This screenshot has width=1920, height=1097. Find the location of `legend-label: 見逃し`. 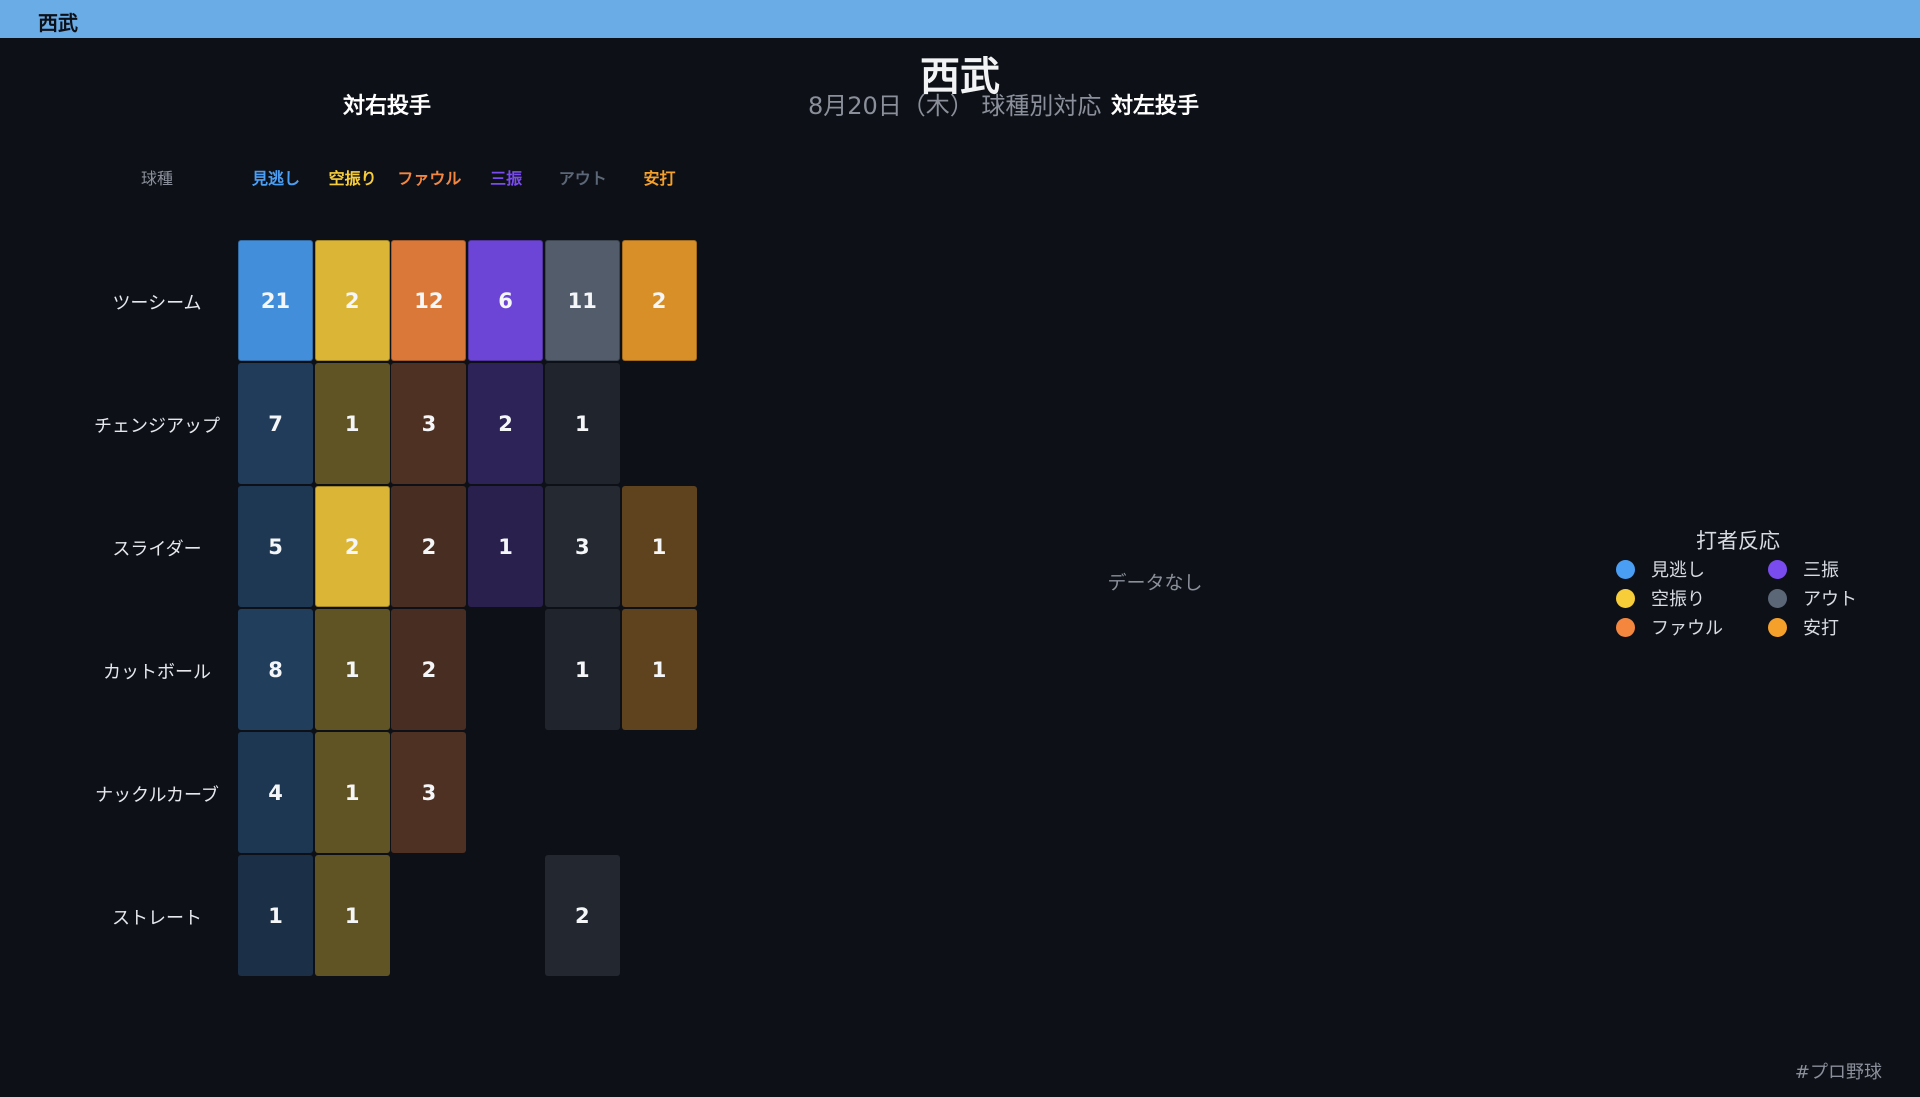

legend-label: 見逃し is located at coordinates (1678, 570).